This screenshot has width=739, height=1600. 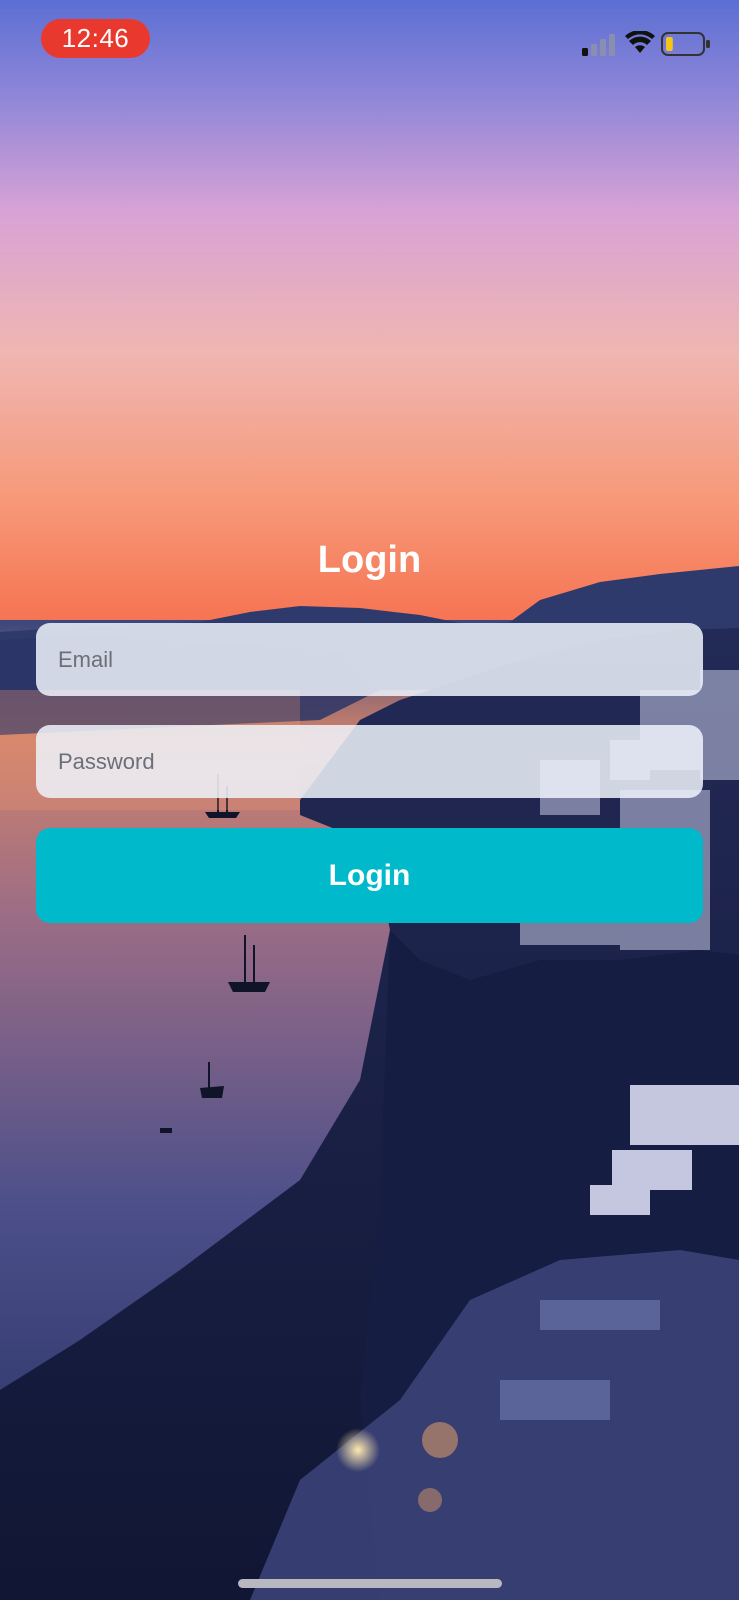 I want to click on status-time: 12:46, so click(x=95, y=38).